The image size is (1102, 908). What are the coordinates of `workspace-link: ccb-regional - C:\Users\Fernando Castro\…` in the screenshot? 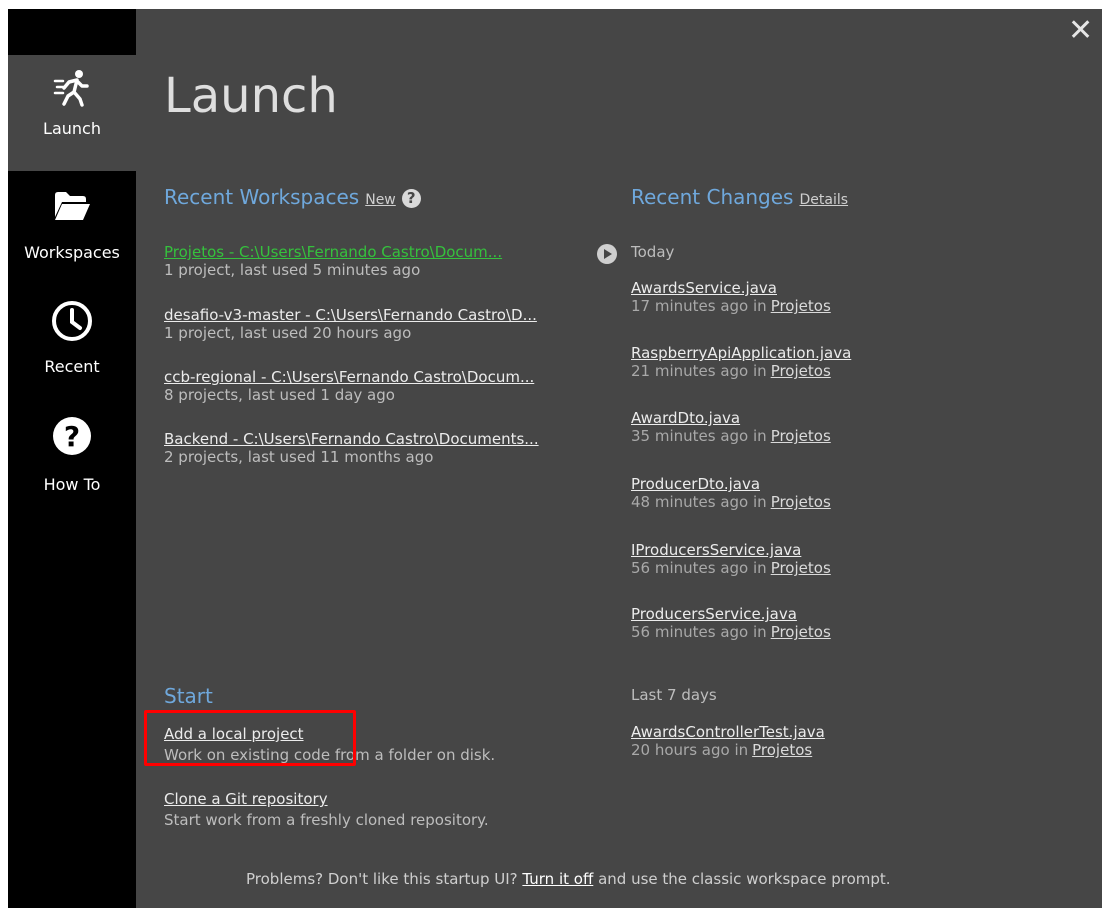 It's located at (392, 377).